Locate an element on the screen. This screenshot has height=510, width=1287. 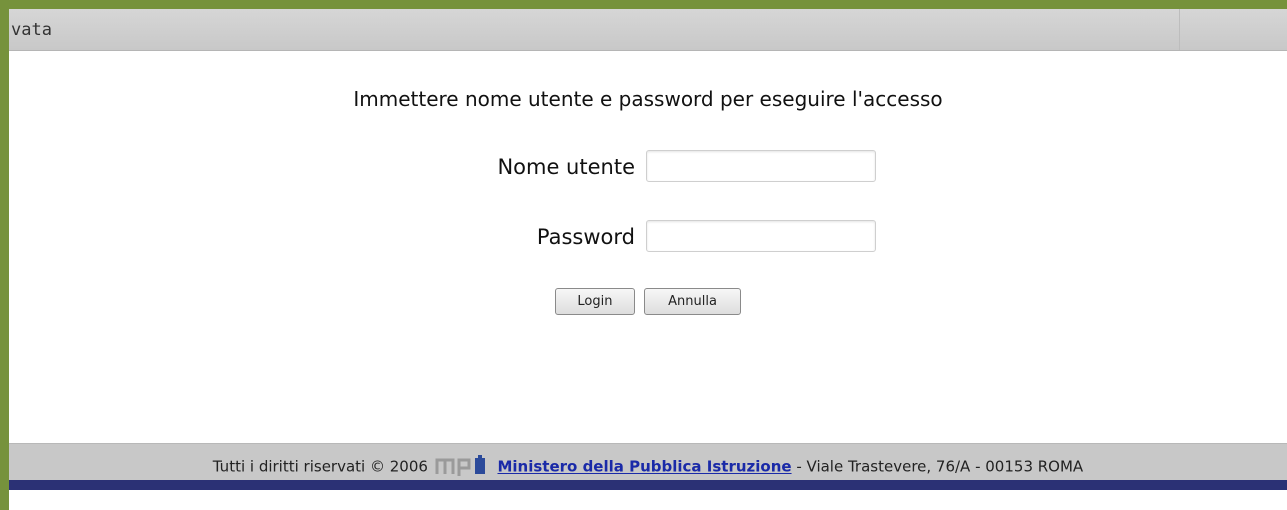
header-bar: vata is located at coordinates (648, 30).